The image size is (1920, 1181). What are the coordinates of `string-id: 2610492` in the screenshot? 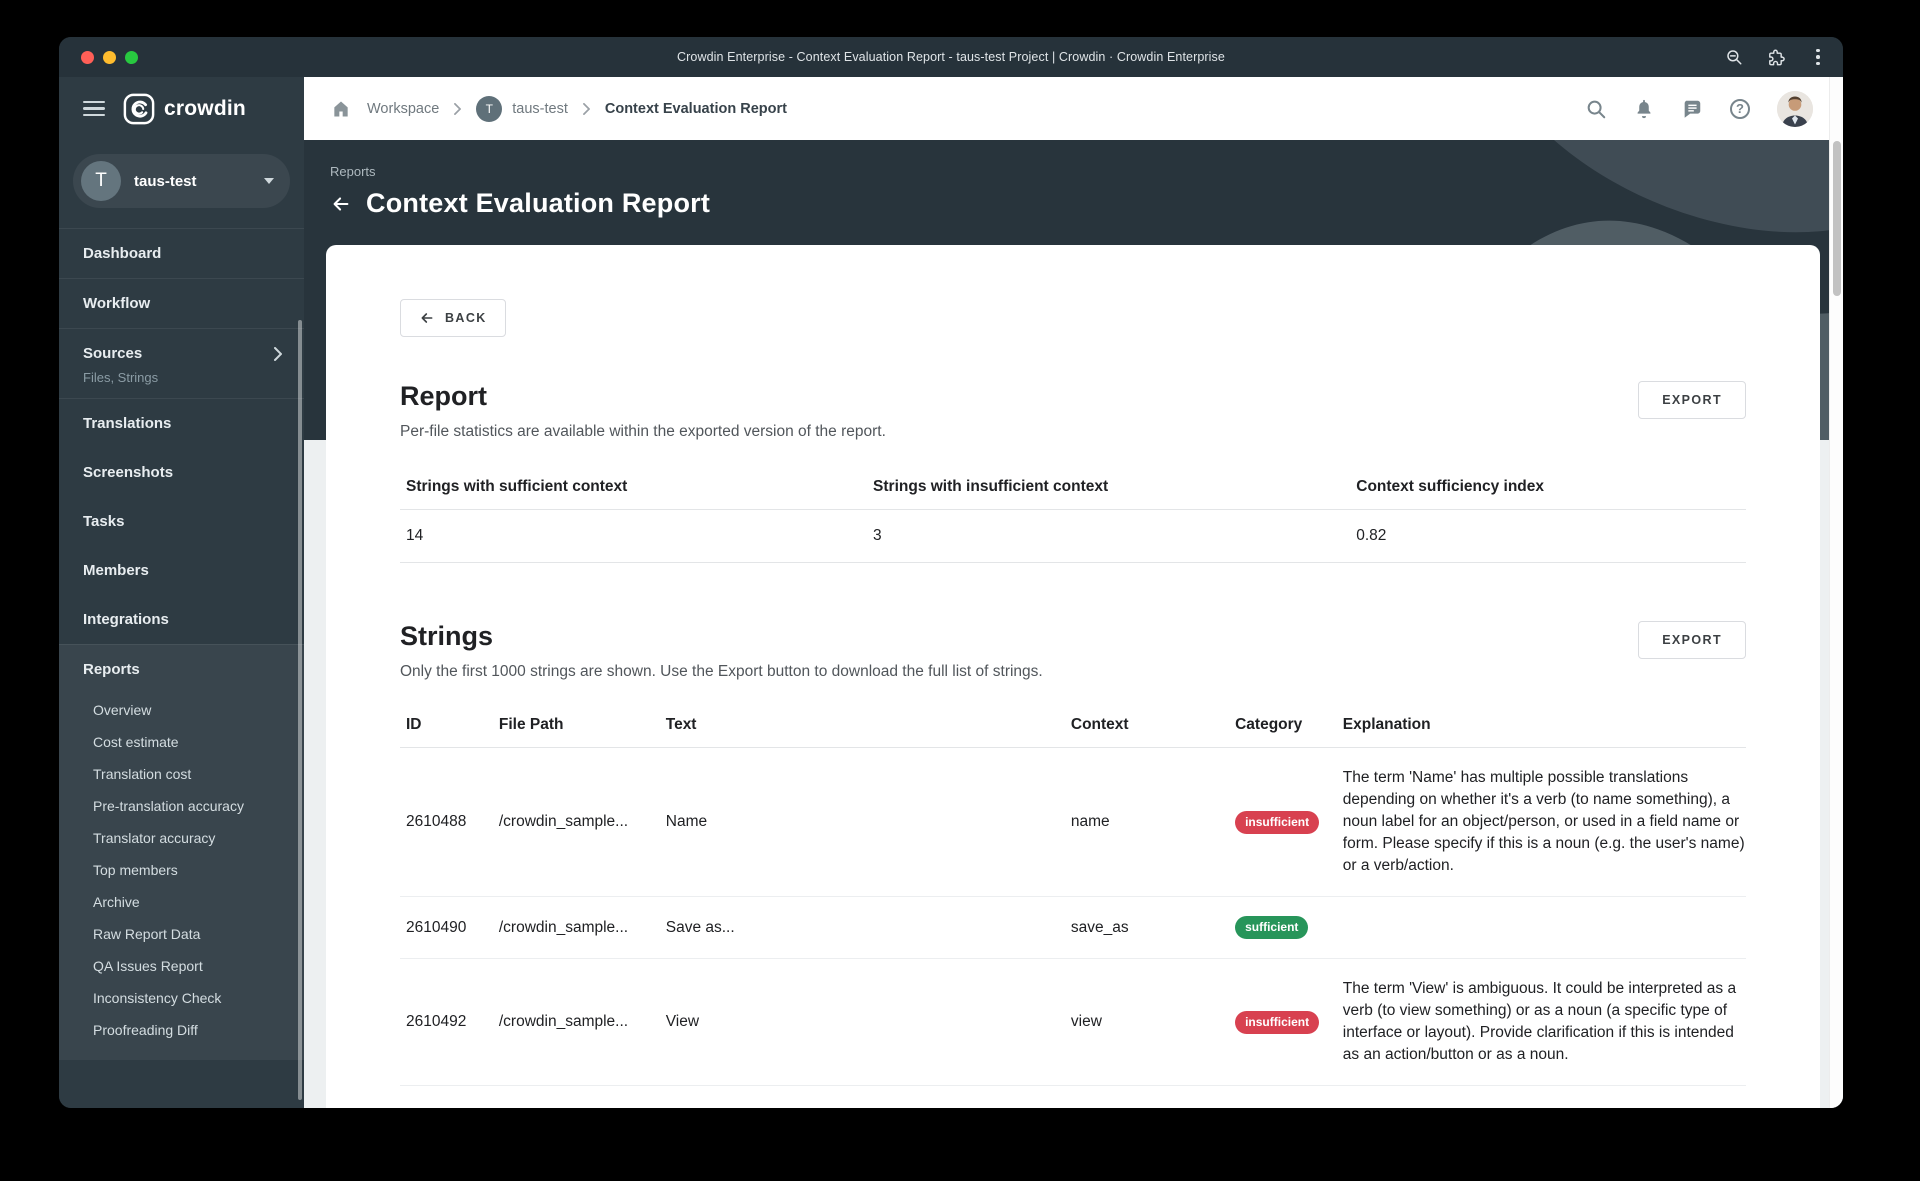 It's located at (436, 1021).